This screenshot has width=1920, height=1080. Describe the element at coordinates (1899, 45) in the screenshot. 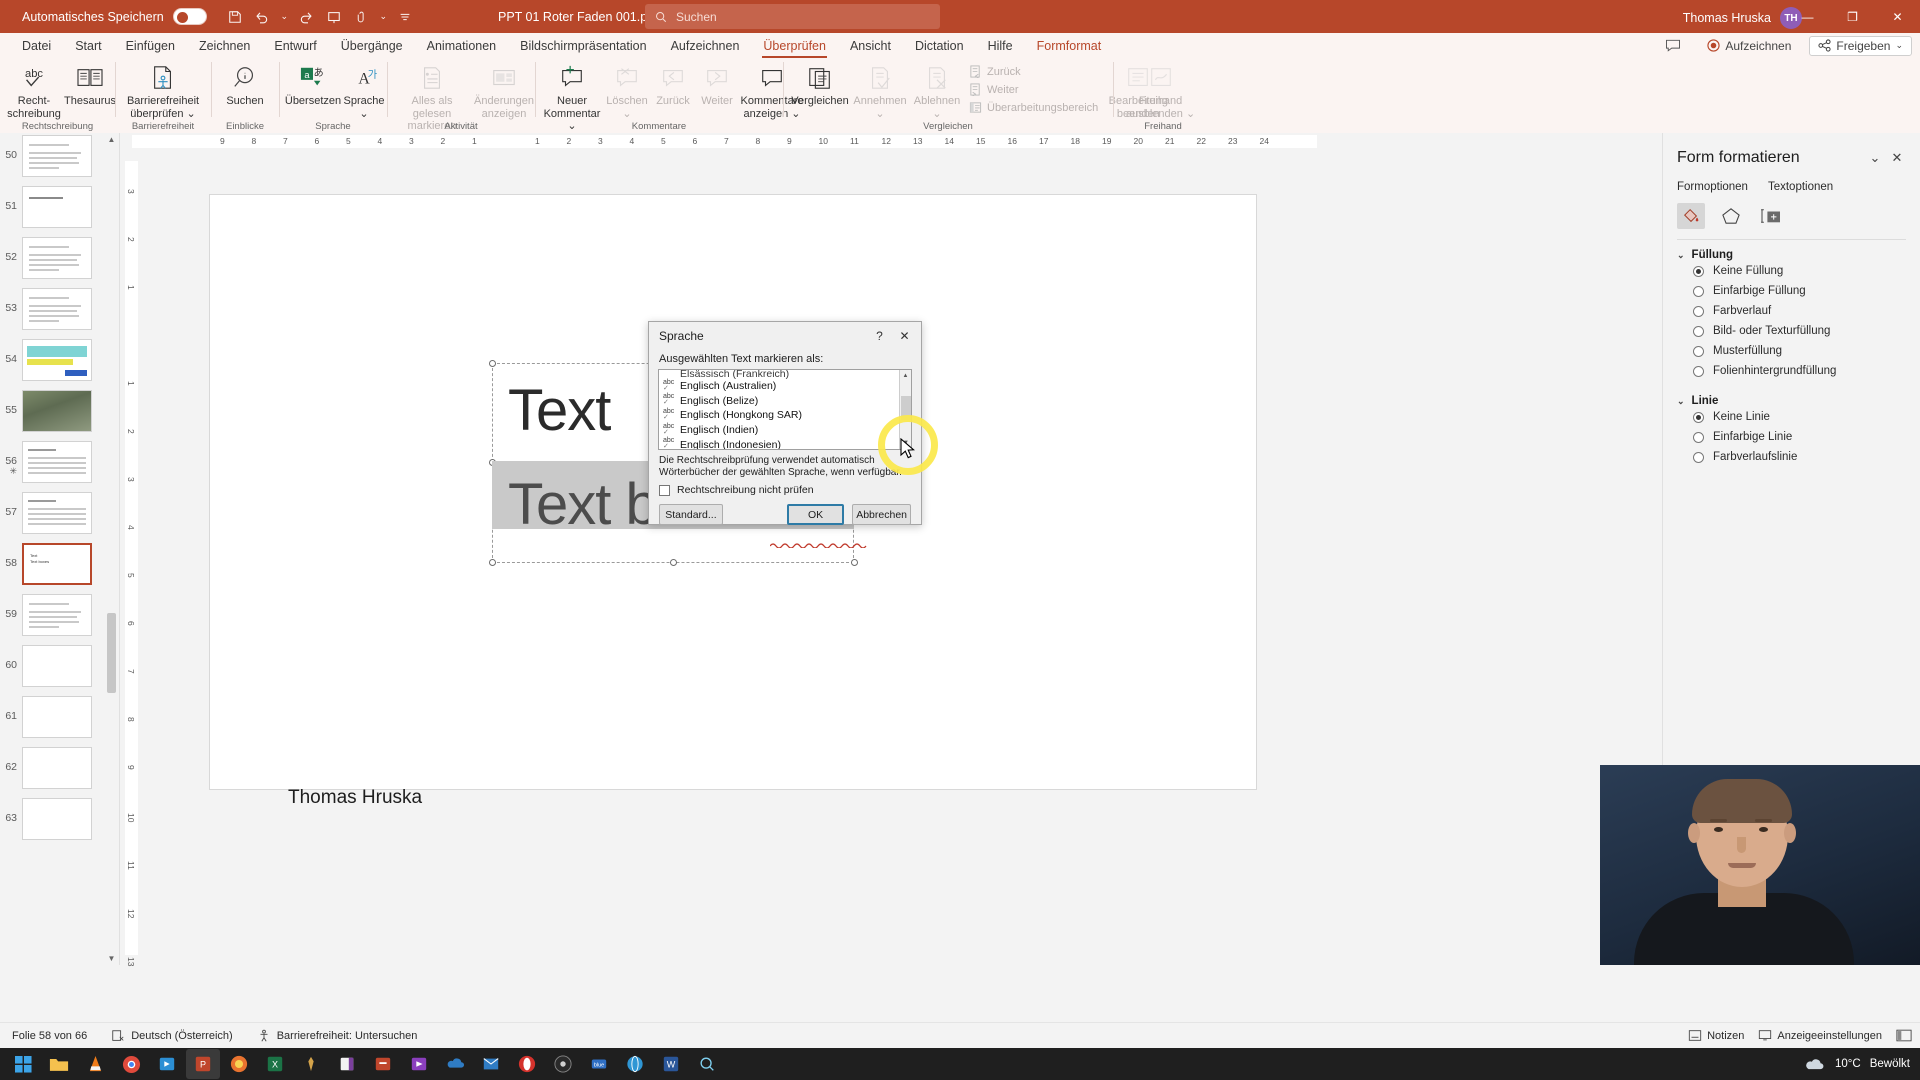

I see `share-dropdown-icon: ⌄` at that location.